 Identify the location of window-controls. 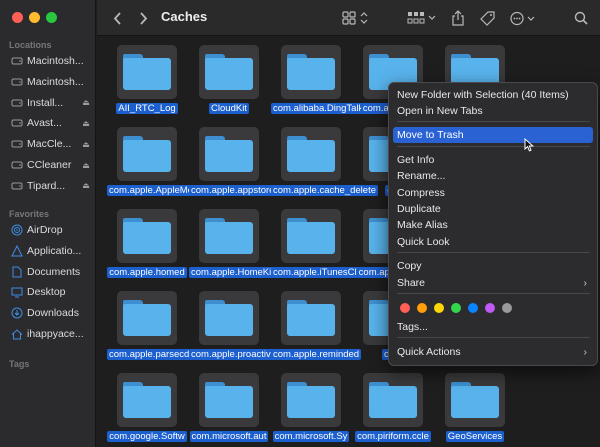
(34, 17).